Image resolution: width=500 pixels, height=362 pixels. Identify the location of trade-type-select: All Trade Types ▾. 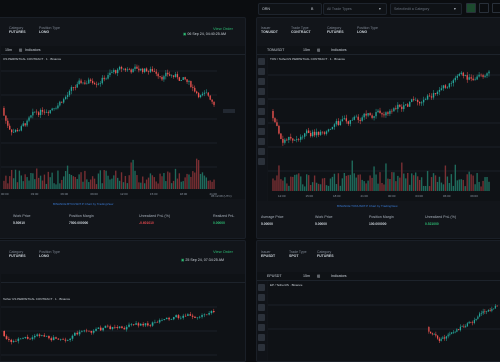
(355, 9).